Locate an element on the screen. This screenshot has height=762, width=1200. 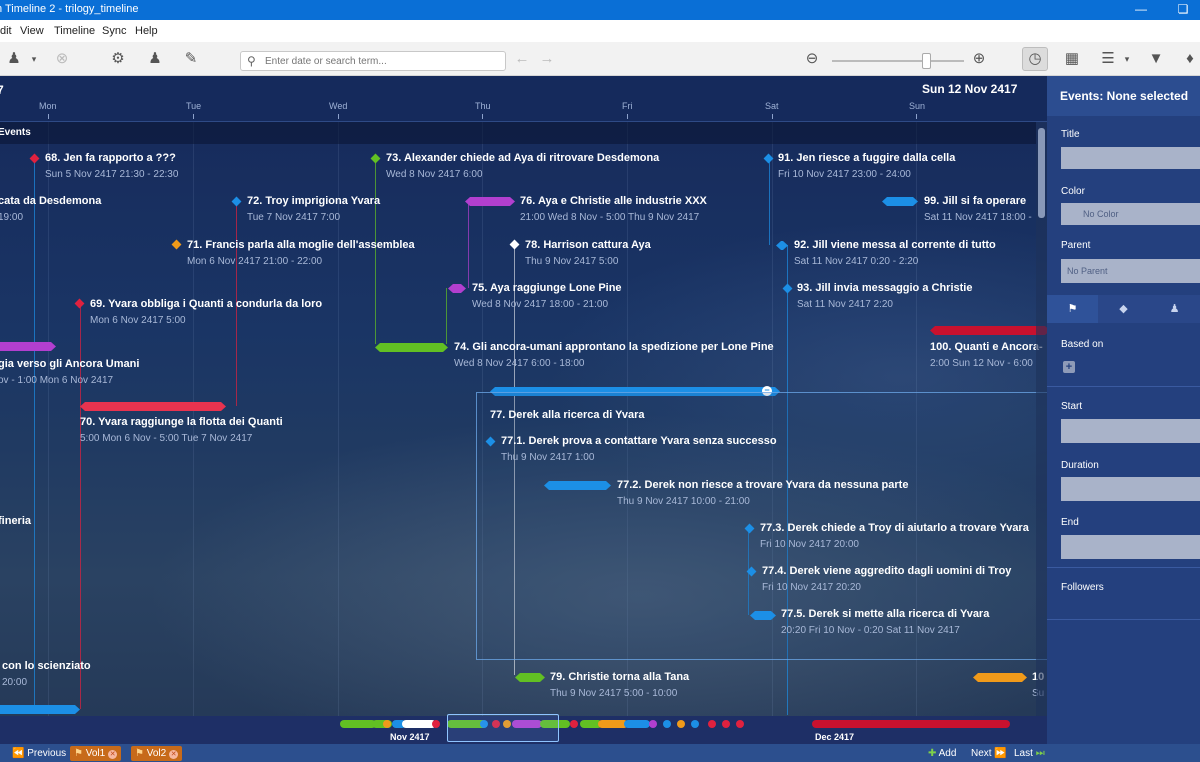
group-header: Events is located at coordinates (518, 133).